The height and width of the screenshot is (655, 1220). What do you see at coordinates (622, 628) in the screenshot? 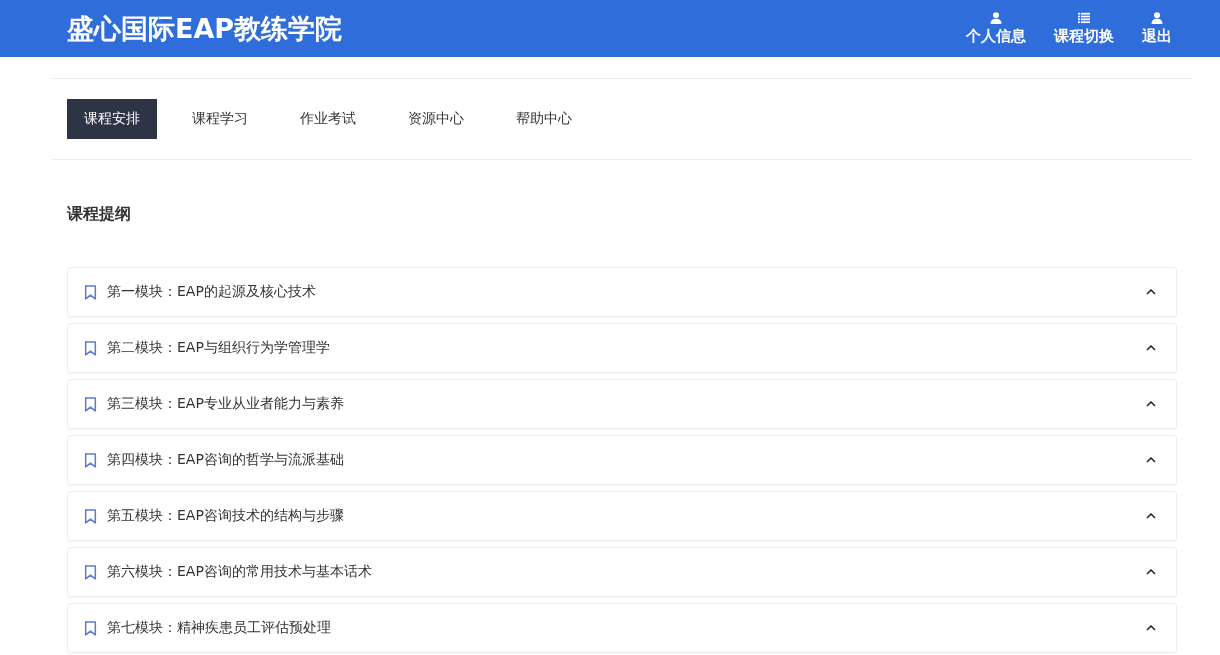
I see `module-row: 第七模块：精神疾患员工评估预处理` at bounding box center [622, 628].